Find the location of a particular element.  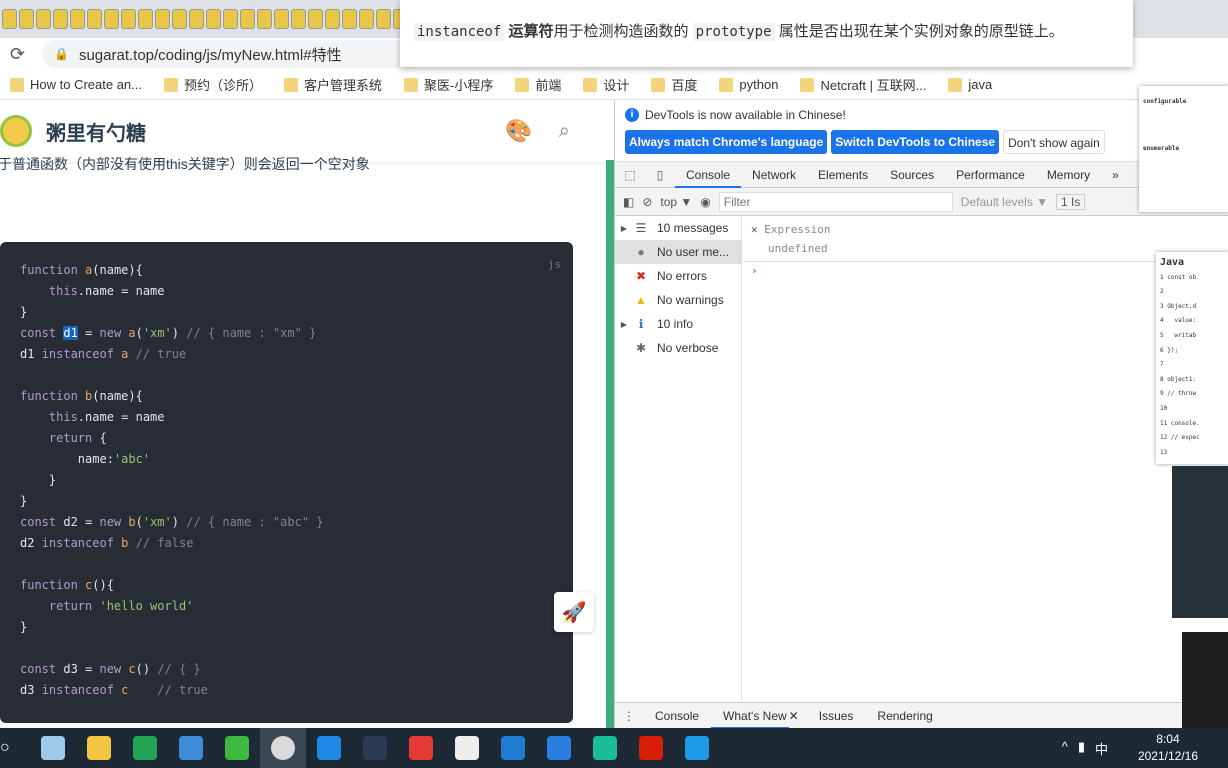

bookmark-item: python is located at coordinates (748, 84).